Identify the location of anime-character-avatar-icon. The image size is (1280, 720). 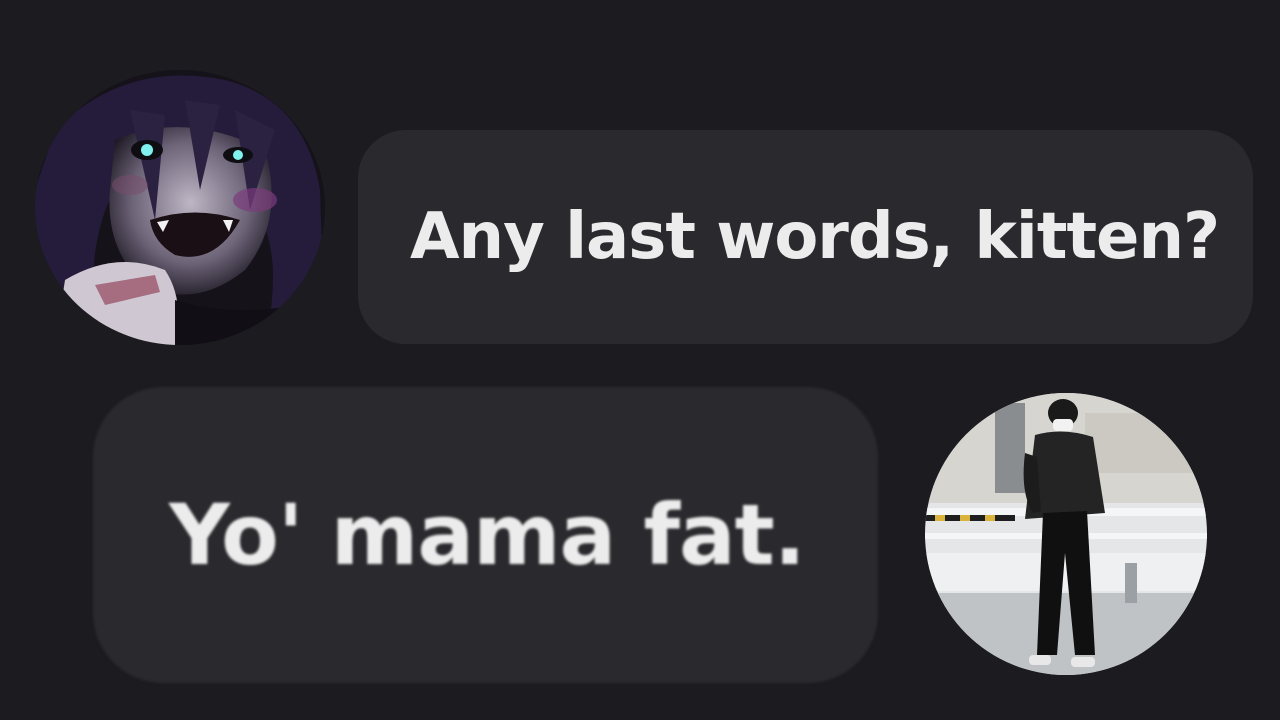
(180, 207).